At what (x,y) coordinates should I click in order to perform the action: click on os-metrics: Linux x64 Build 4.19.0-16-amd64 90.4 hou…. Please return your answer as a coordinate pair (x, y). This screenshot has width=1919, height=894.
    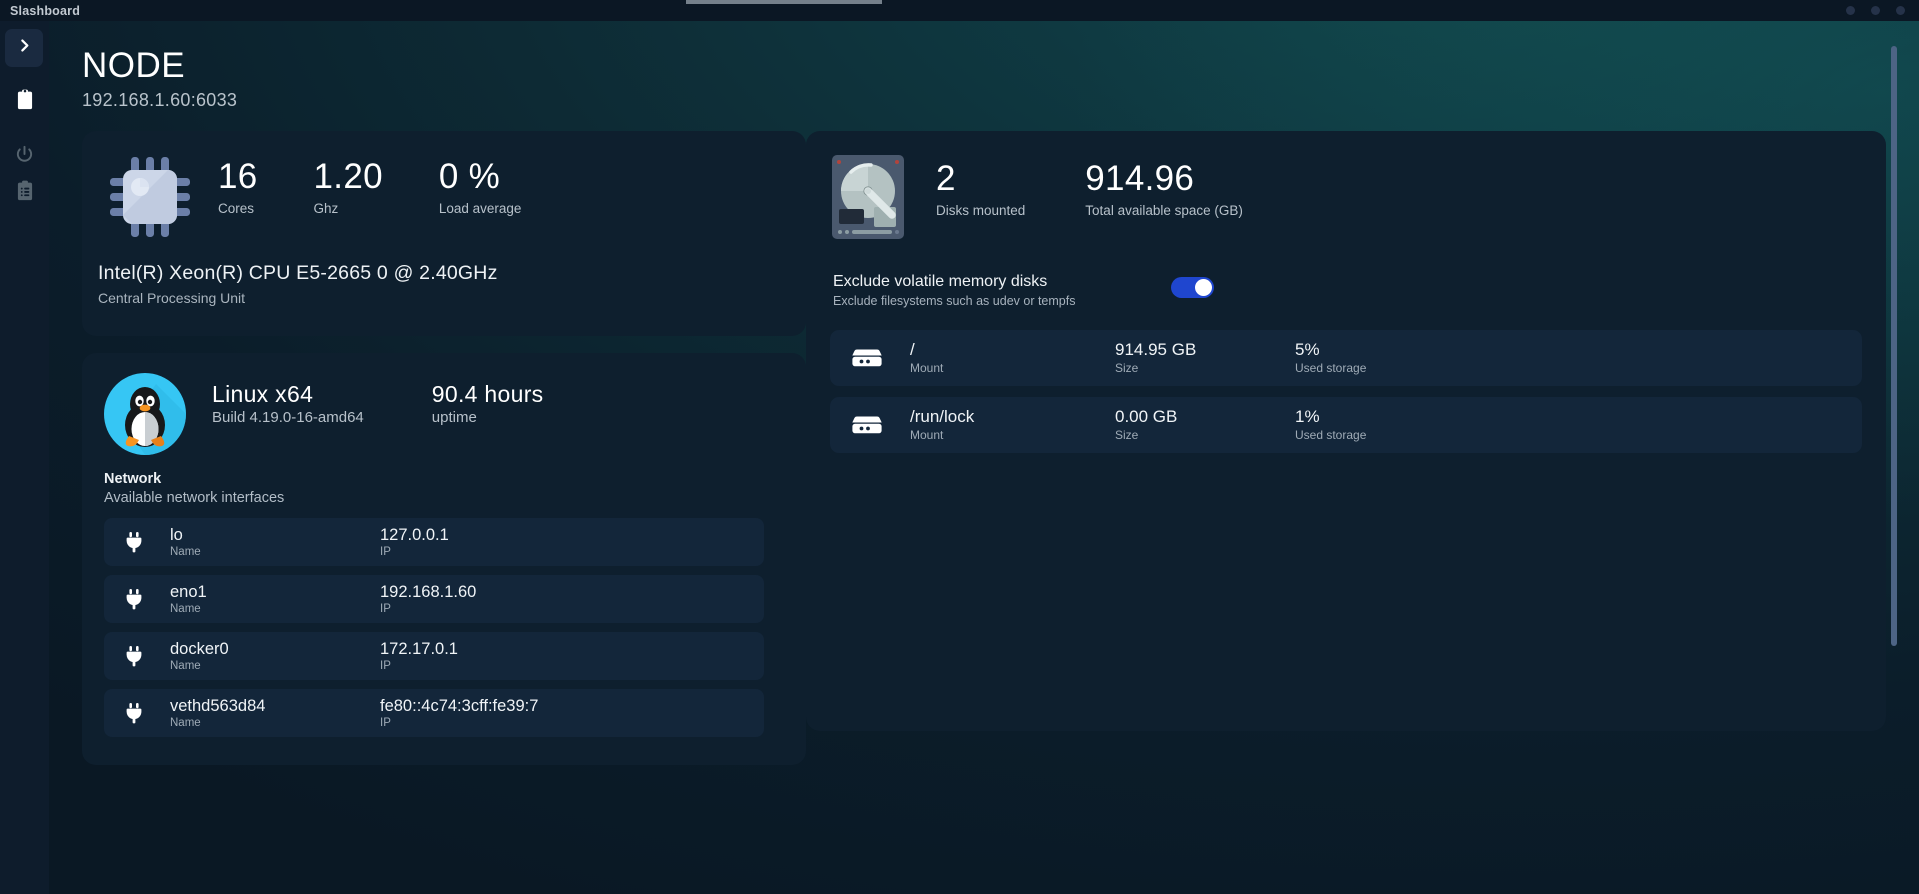
    Looking at the image, I should click on (411, 397).